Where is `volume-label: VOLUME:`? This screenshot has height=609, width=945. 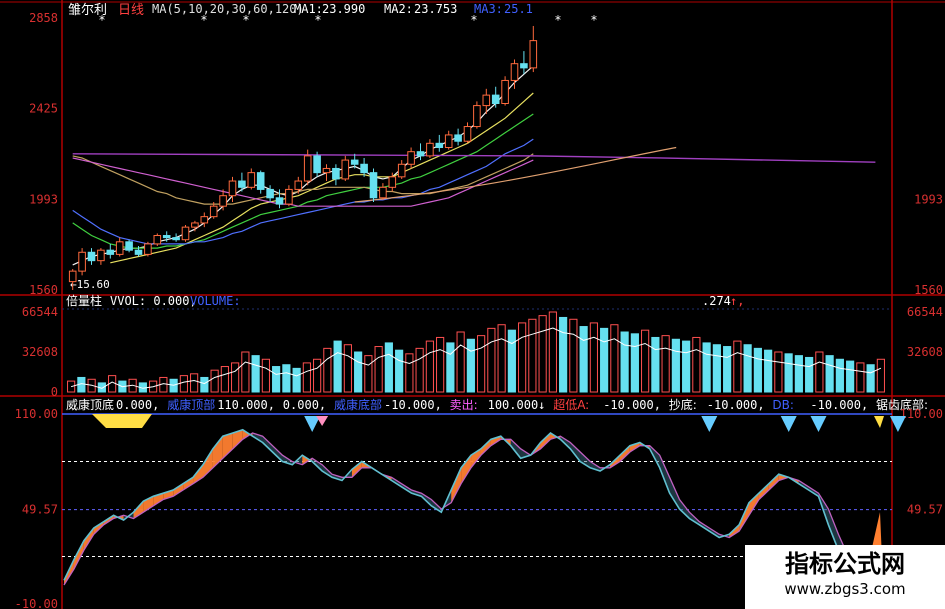 volume-label: VOLUME: is located at coordinates (215, 301).